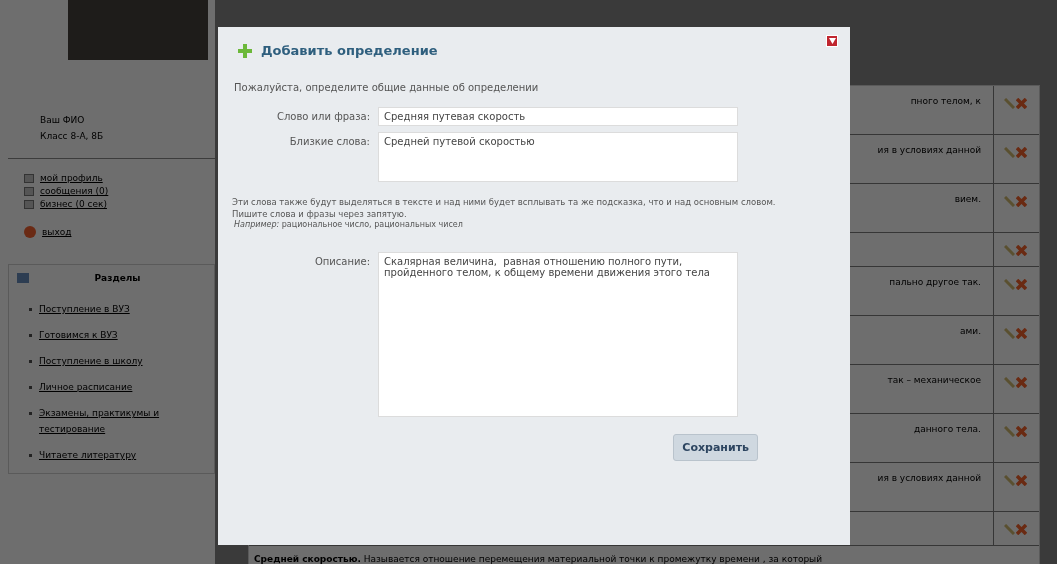  Describe the element at coordinates (322, 116) in the screenshot. I see `field-label: Слово или фраза:` at that location.